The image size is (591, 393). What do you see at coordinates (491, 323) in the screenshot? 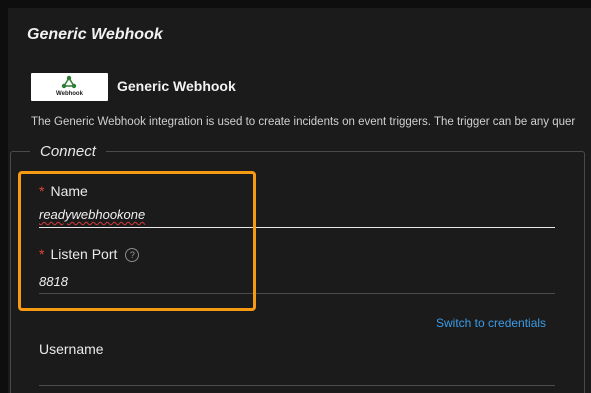
I see `switch-to-credentials-link: Switch to credentials` at bounding box center [491, 323].